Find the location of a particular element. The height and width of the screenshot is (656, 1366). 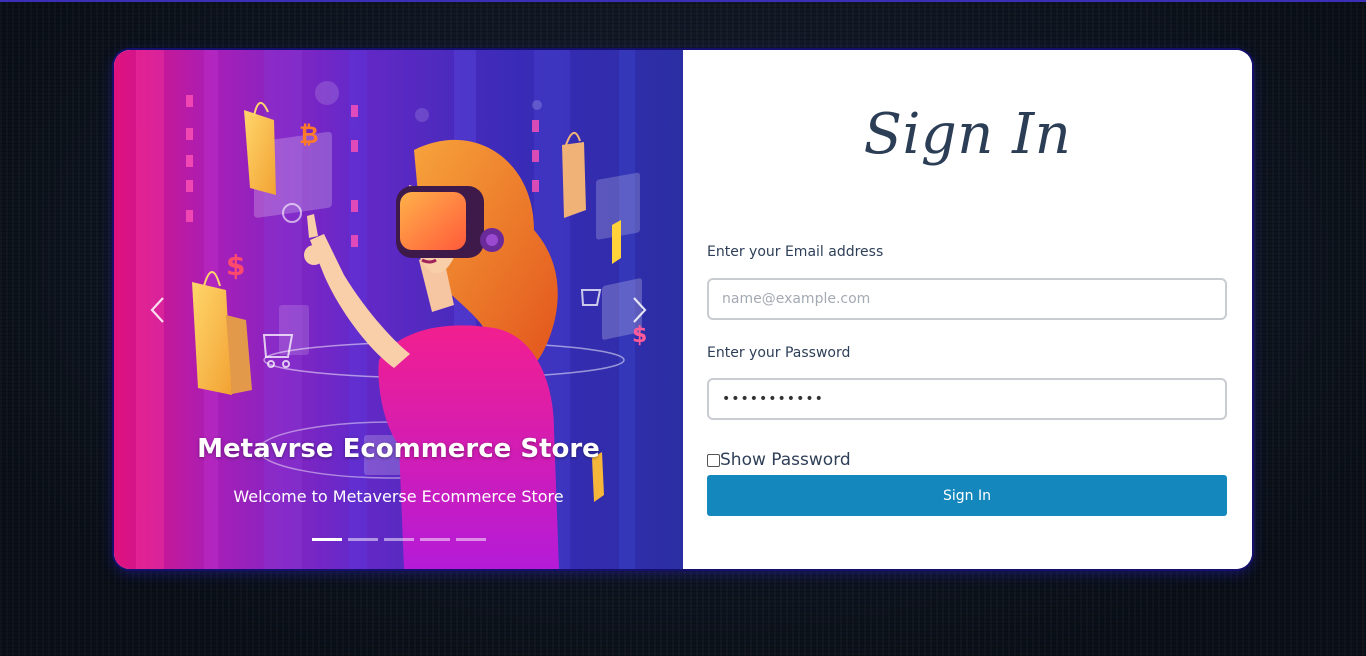

show-password-row: Show Password is located at coordinates (779, 460).